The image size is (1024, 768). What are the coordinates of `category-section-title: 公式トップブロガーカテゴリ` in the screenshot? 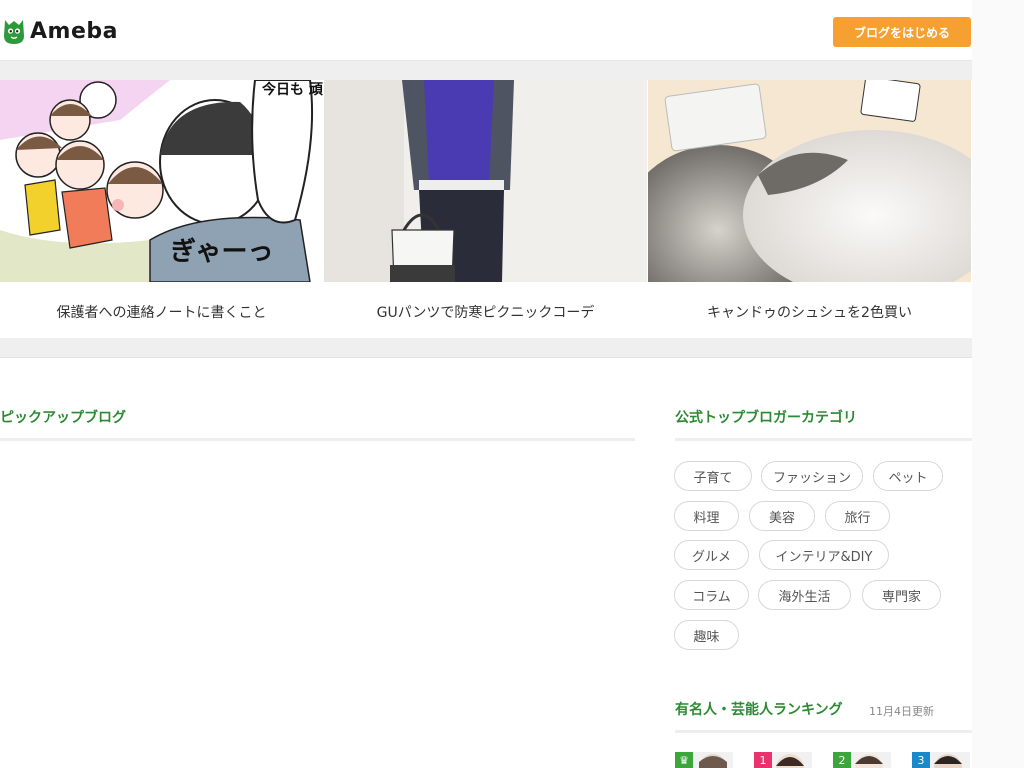 It's located at (766, 418).